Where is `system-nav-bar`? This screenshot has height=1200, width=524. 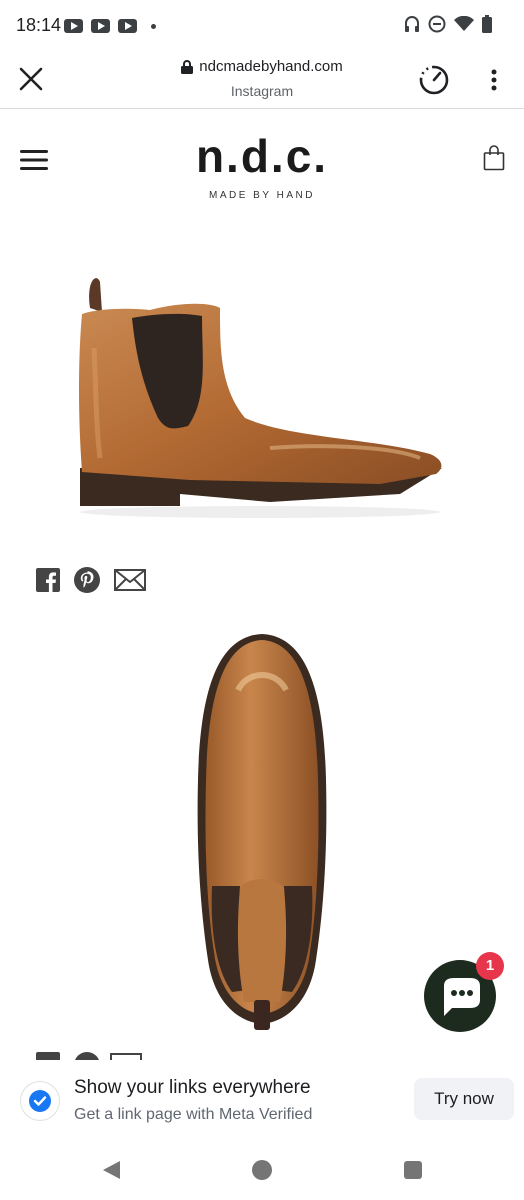
system-nav-bar is located at coordinates (262, 1170).